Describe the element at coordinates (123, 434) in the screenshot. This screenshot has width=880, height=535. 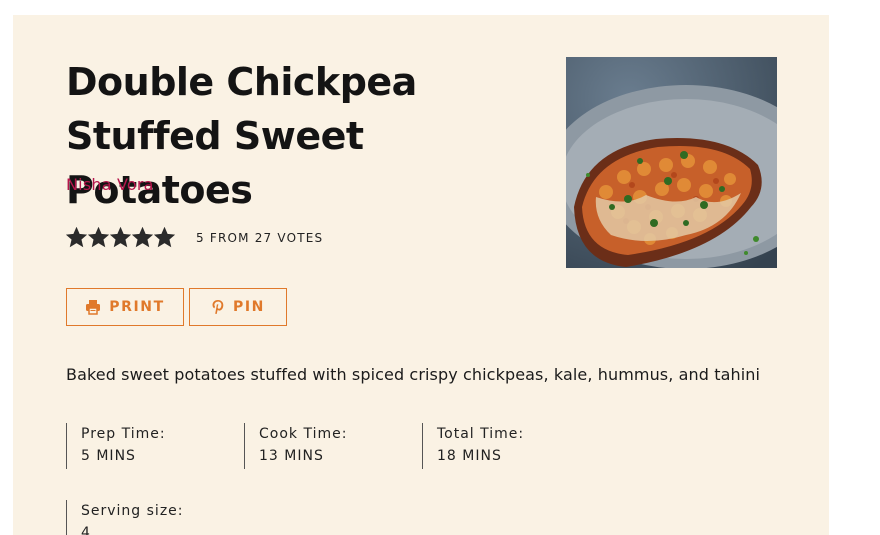
I see `prep-time-label: Prep Time:` at that location.